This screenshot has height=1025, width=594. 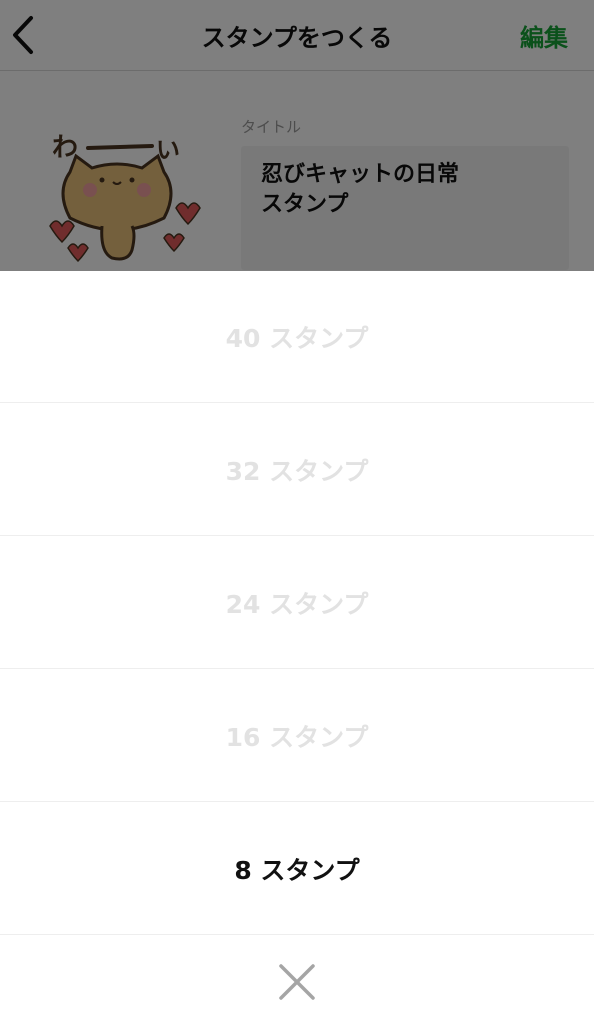 What do you see at coordinates (297, 603) in the screenshot?
I see `option-24-stamps: 24 スタンプ` at bounding box center [297, 603].